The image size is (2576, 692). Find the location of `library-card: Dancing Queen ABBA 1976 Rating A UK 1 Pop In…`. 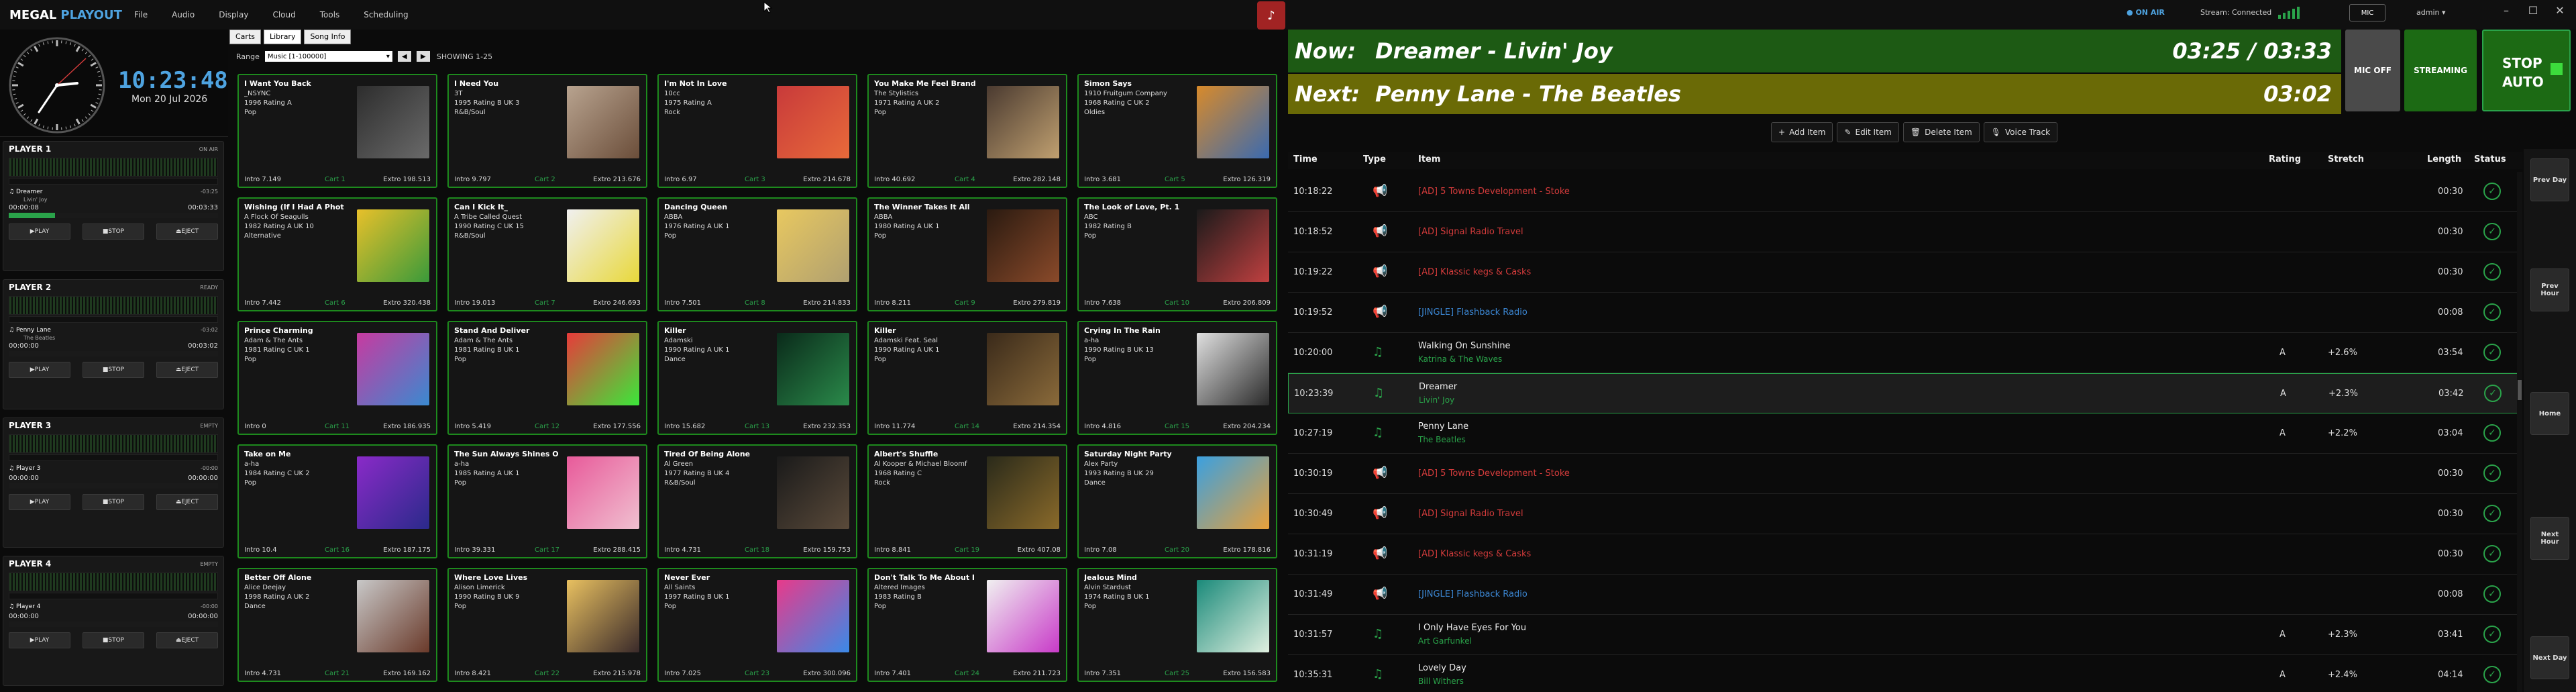

library-card: Dancing Queen ABBA 1976 Rating A UK 1 Pop In… is located at coordinates (757, 254).